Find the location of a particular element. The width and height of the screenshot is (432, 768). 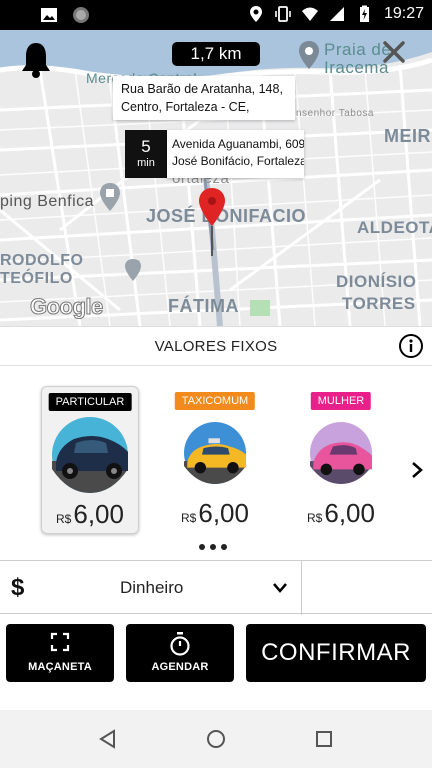

recents-icon is located at coordinates (324, 739).